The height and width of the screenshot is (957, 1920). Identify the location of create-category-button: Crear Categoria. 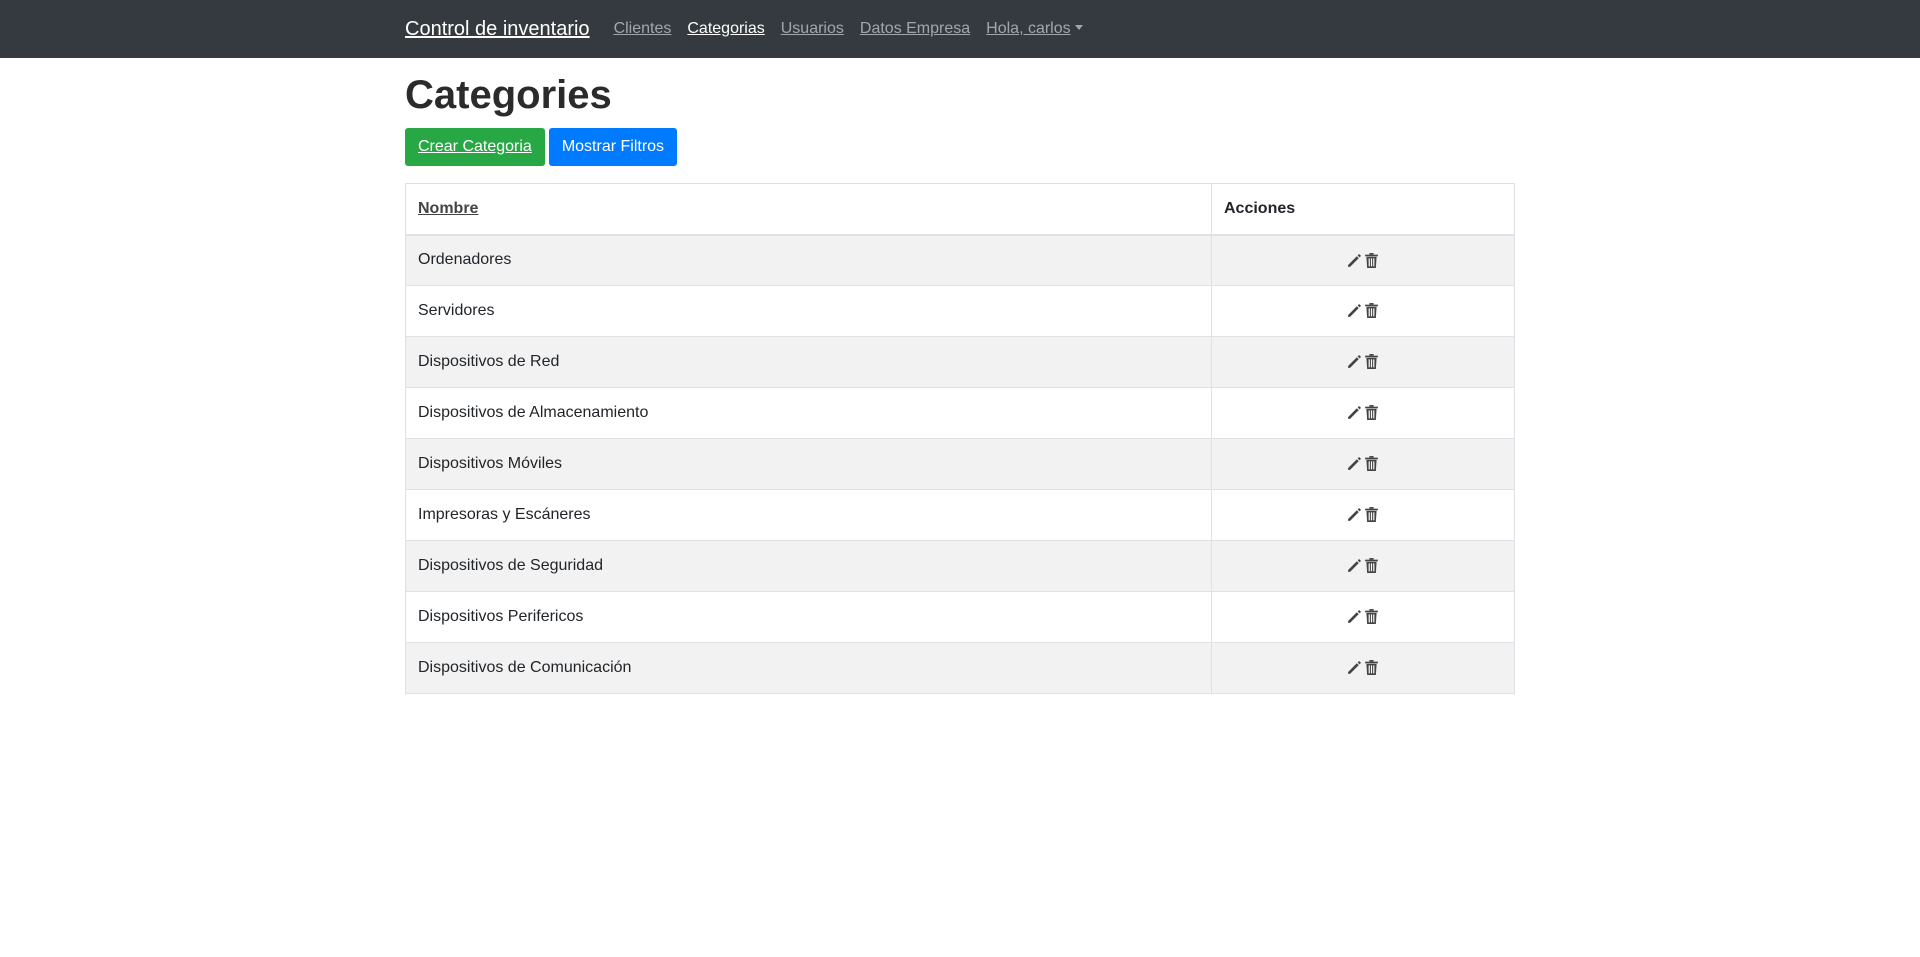
(475, 147).